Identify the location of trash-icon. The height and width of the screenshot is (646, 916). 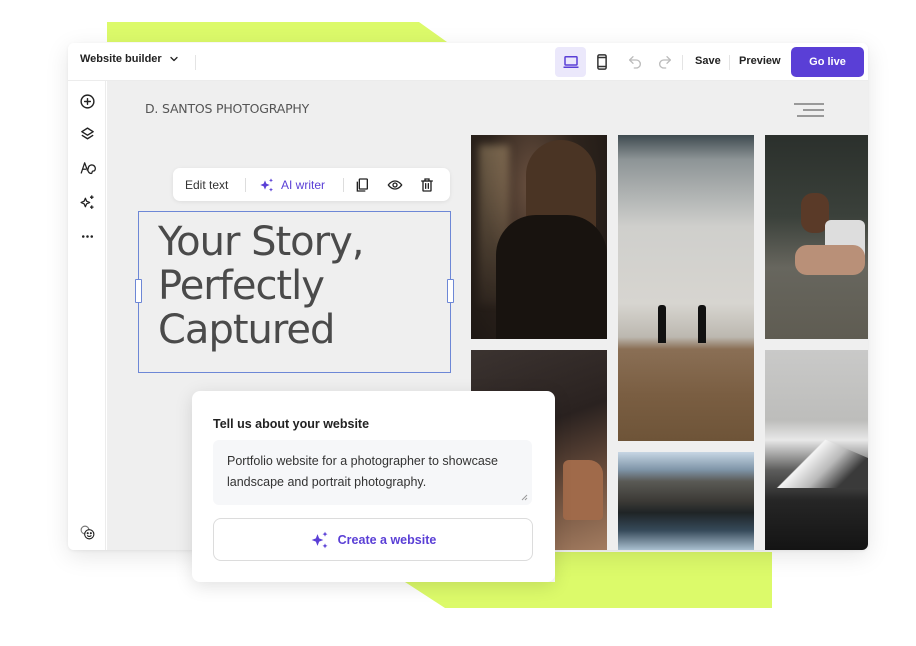
(427, 184).